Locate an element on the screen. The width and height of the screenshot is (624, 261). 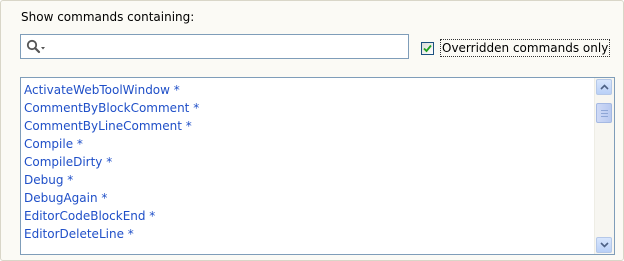
list-item: Debug * is located at coordinates (306, 180).